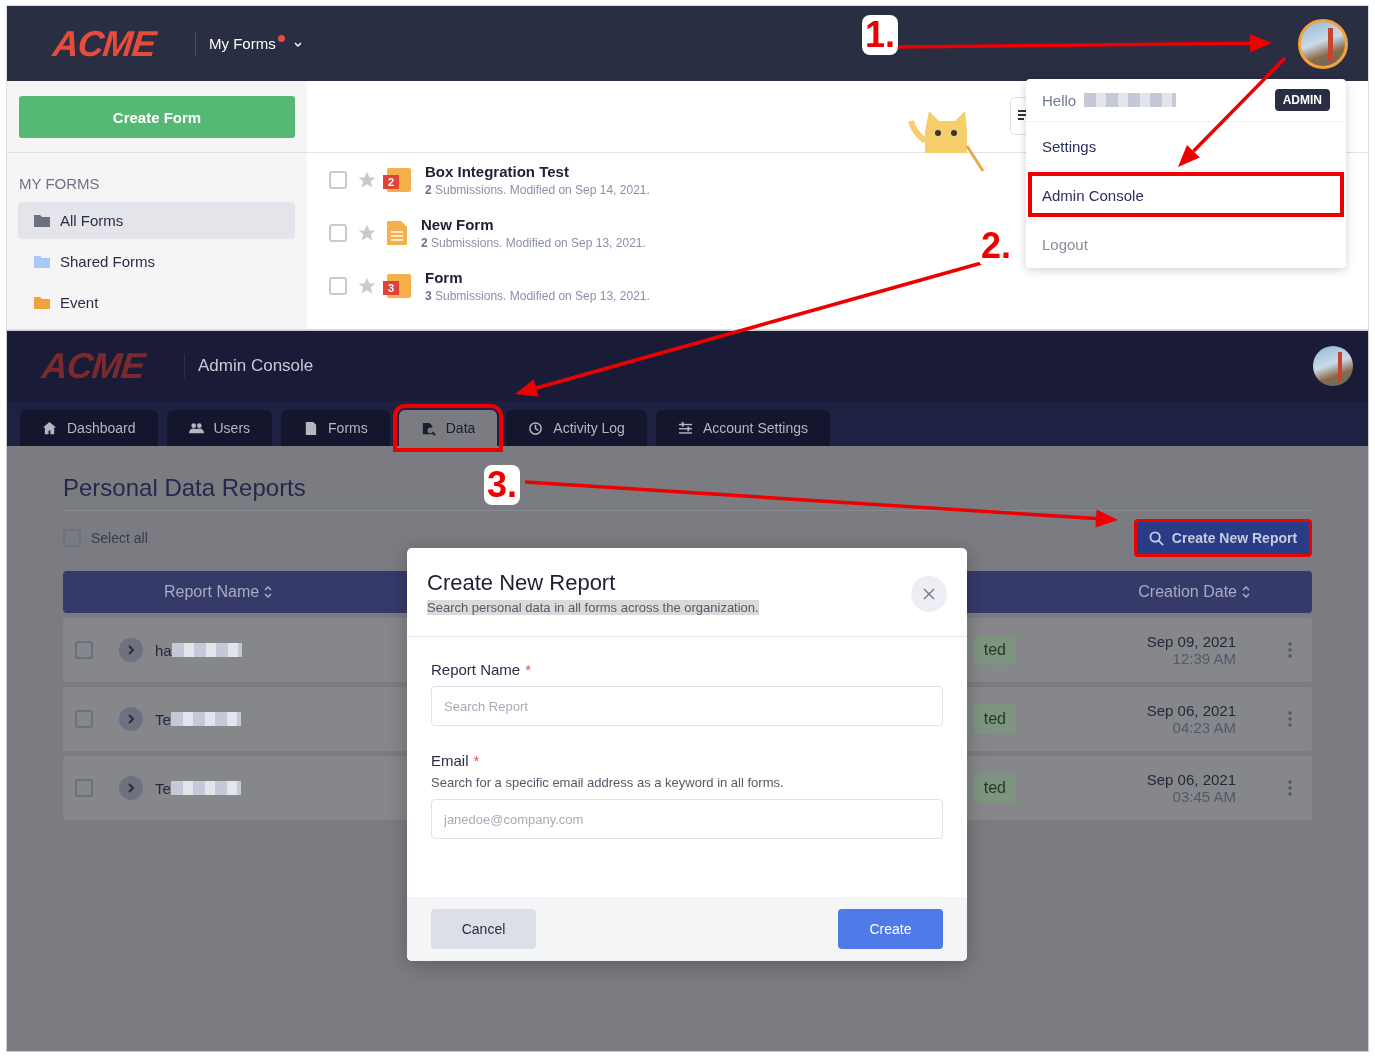 This screenshot has width=1375, height=1057. What do you see at coordinates (335, 428) in the screenshot?
I see `nav-tab: Forms` at bounding box center [335, 428].